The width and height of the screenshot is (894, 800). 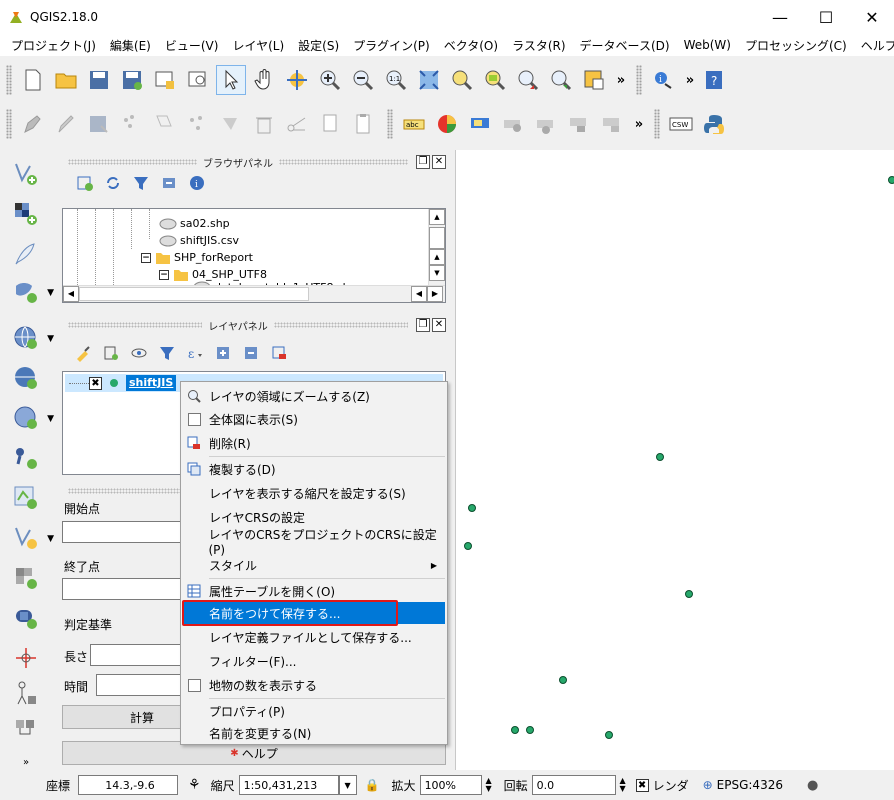 What do you see at coordinates (874, 45) in the screenshot?
I see `menu-help: ヘルプ(H)` at bounding box center [874, 45].